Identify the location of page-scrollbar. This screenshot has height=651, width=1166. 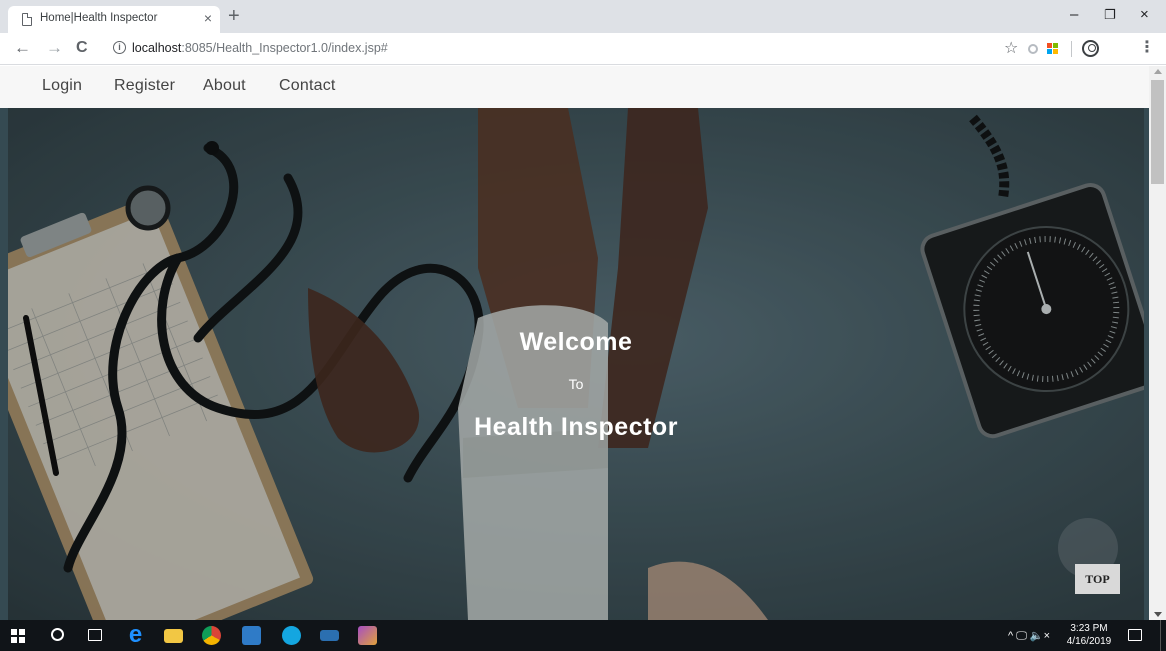
(1157, 343).